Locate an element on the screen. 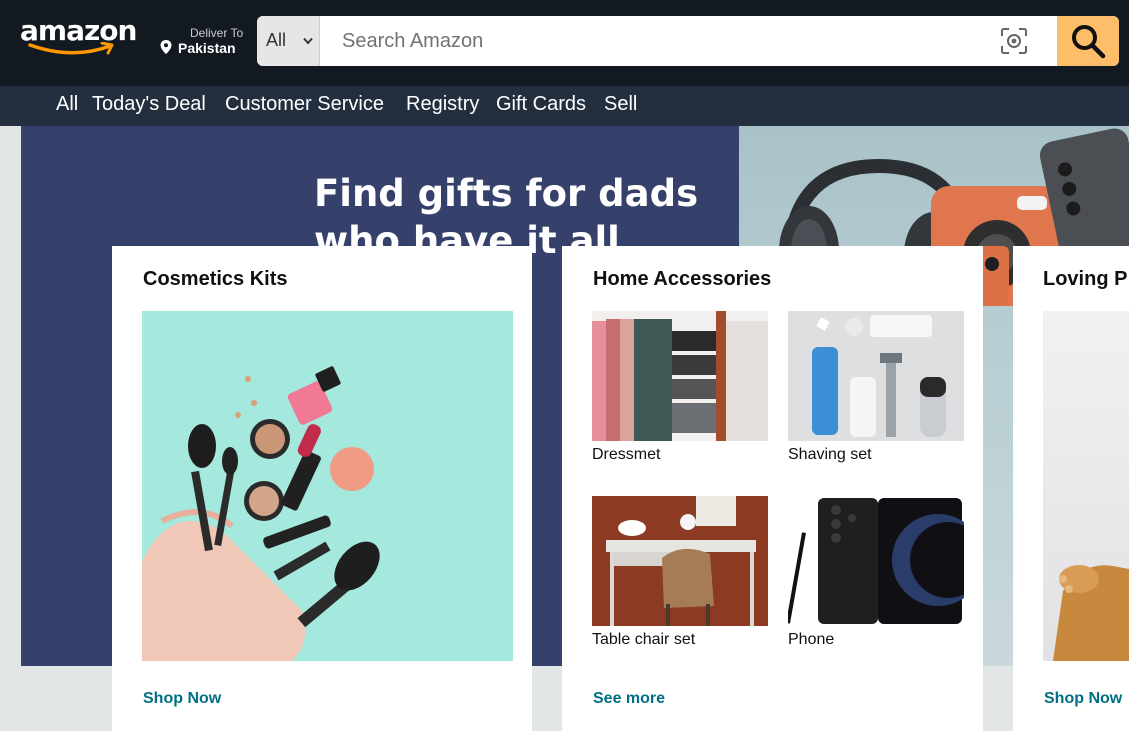  nav-item-todays-deal: Today's Deal is located at coordinates (149, 104).